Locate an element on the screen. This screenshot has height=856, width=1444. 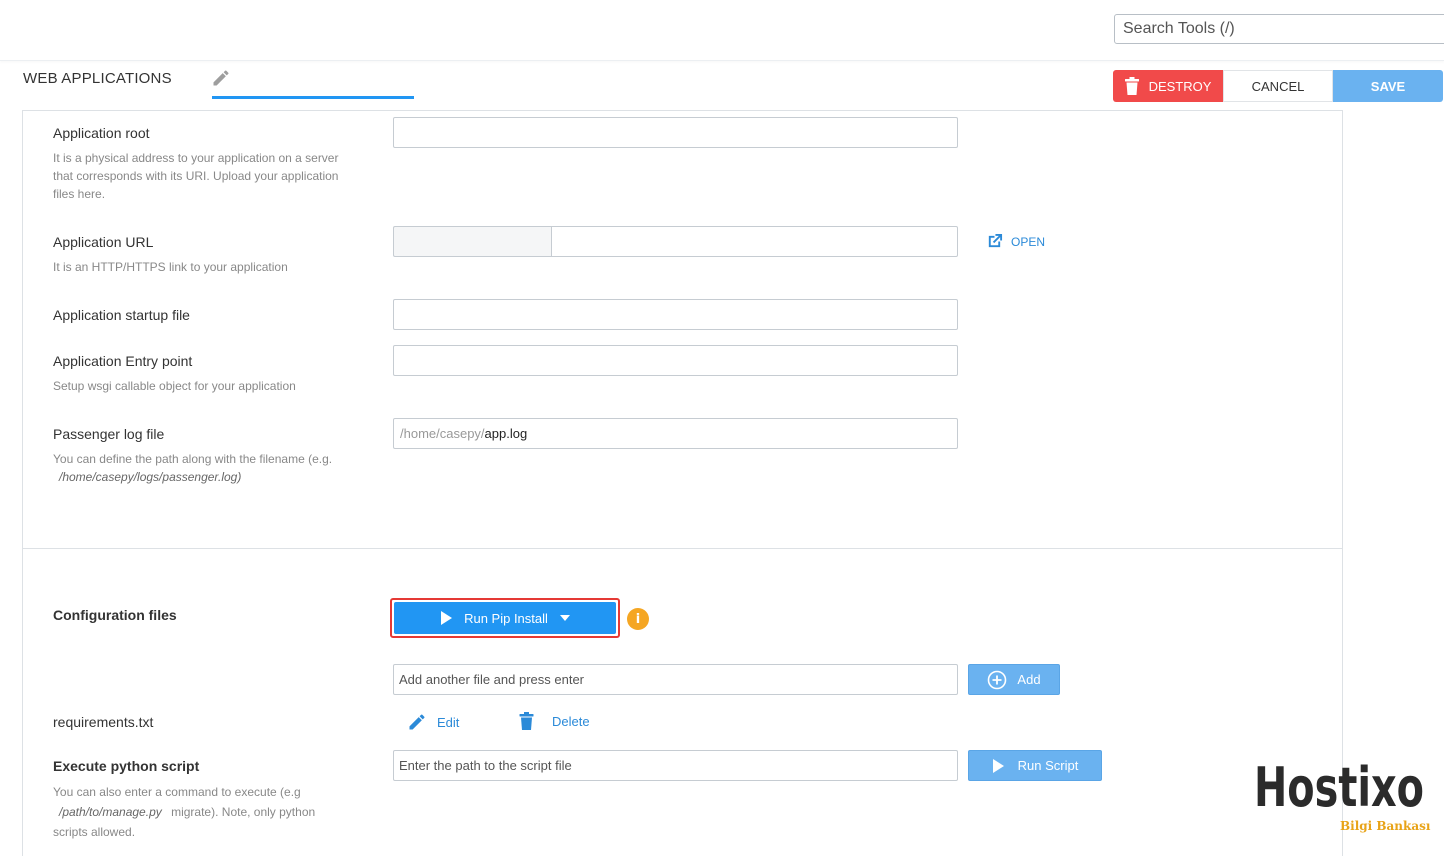
run-pip-install-button: Run Pip Install is located at coordinates (505, 618).